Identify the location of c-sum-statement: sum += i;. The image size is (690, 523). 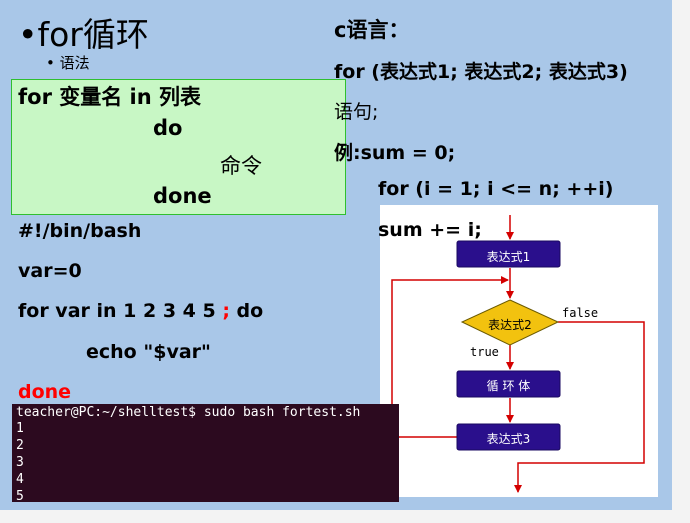
(430, 230).